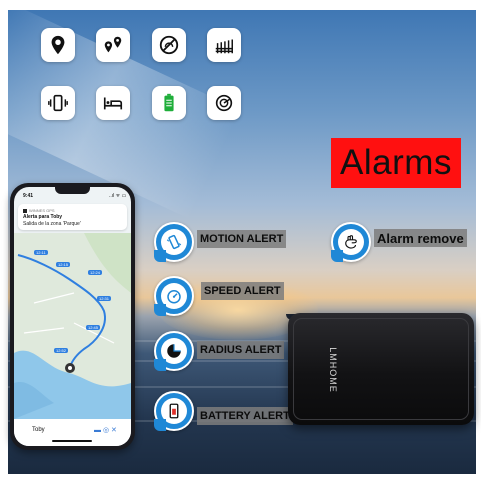 This screenshot has width=481, height=482. Describe the element at coordinates (38, 430) in the screenshot. I see `pet-name: Toby` at that location.